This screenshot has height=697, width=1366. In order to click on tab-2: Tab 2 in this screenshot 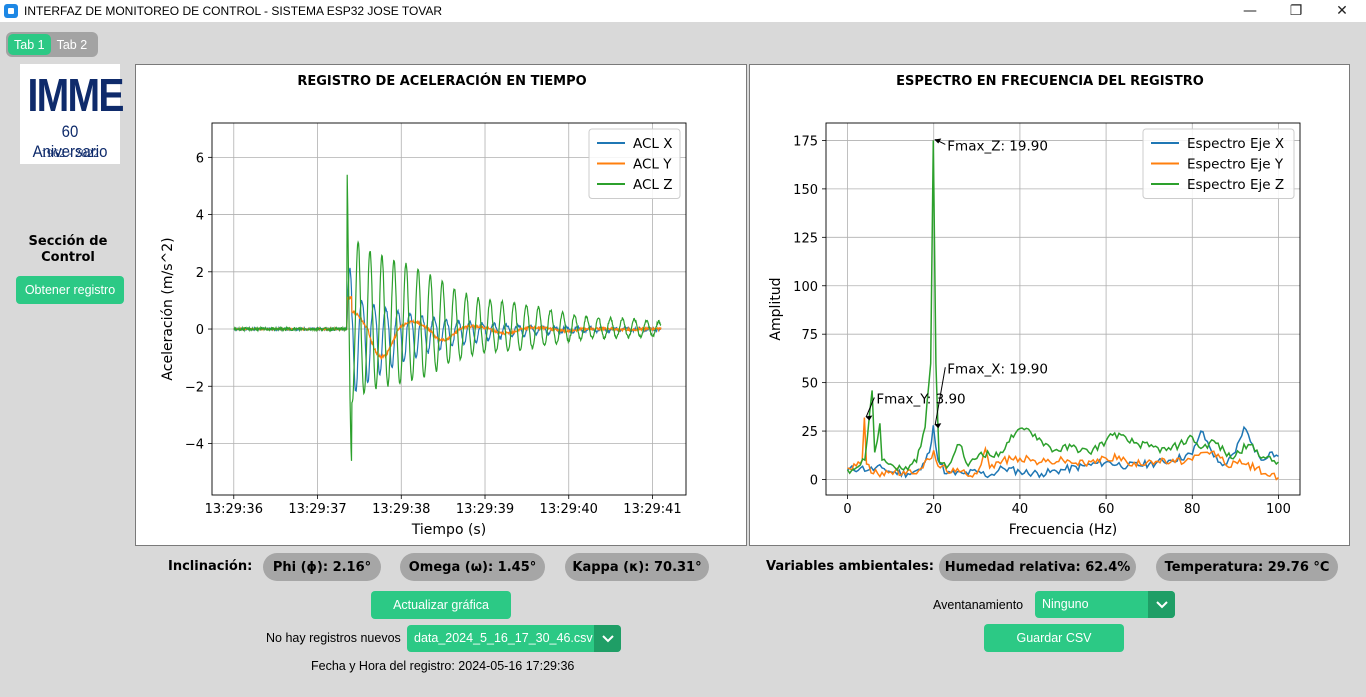, I will do `click(72, 44)`.